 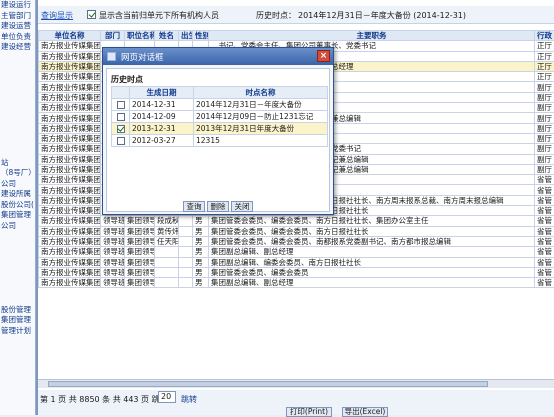 I want to click on print-button: 打印(Print), so click(x=309, y=412).